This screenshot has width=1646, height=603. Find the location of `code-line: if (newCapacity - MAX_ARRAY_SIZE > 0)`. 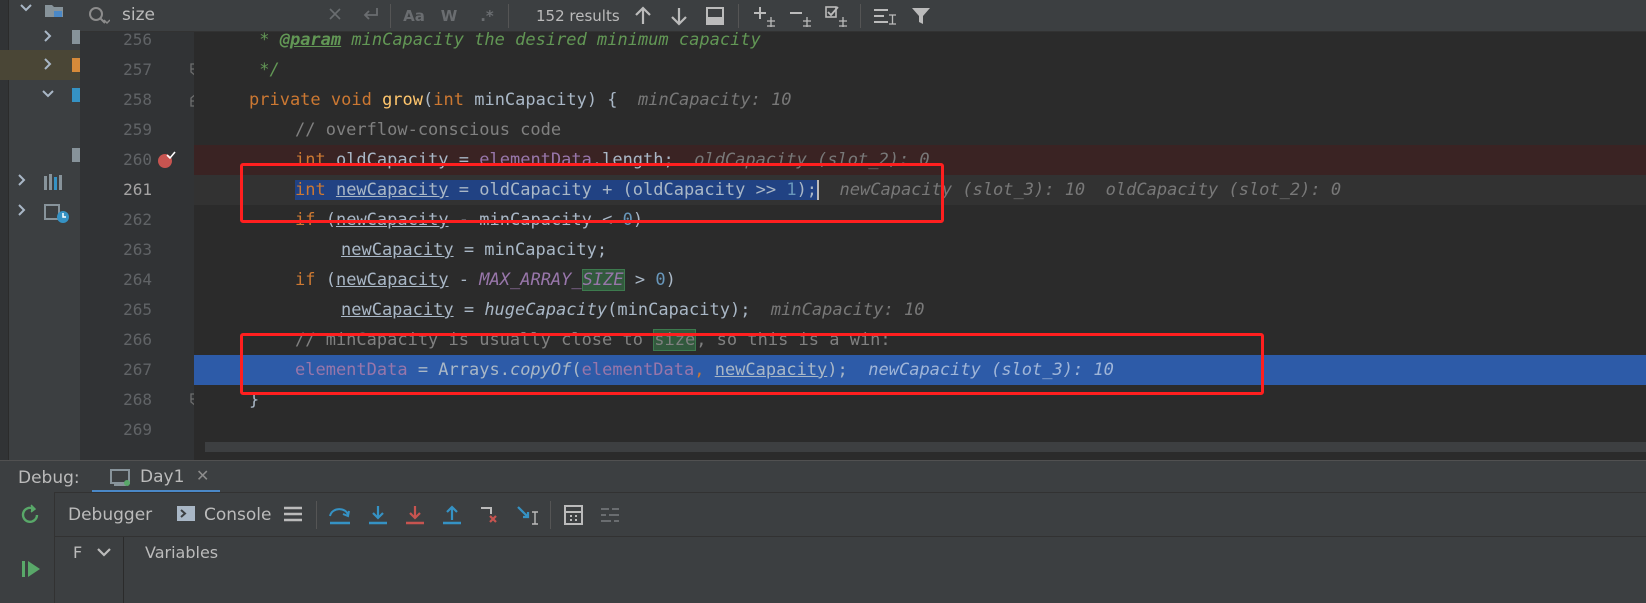

code-line: if (newCapacity - MAX_ARRAY_SIZE > 0) is located at coordinates (485, 280).